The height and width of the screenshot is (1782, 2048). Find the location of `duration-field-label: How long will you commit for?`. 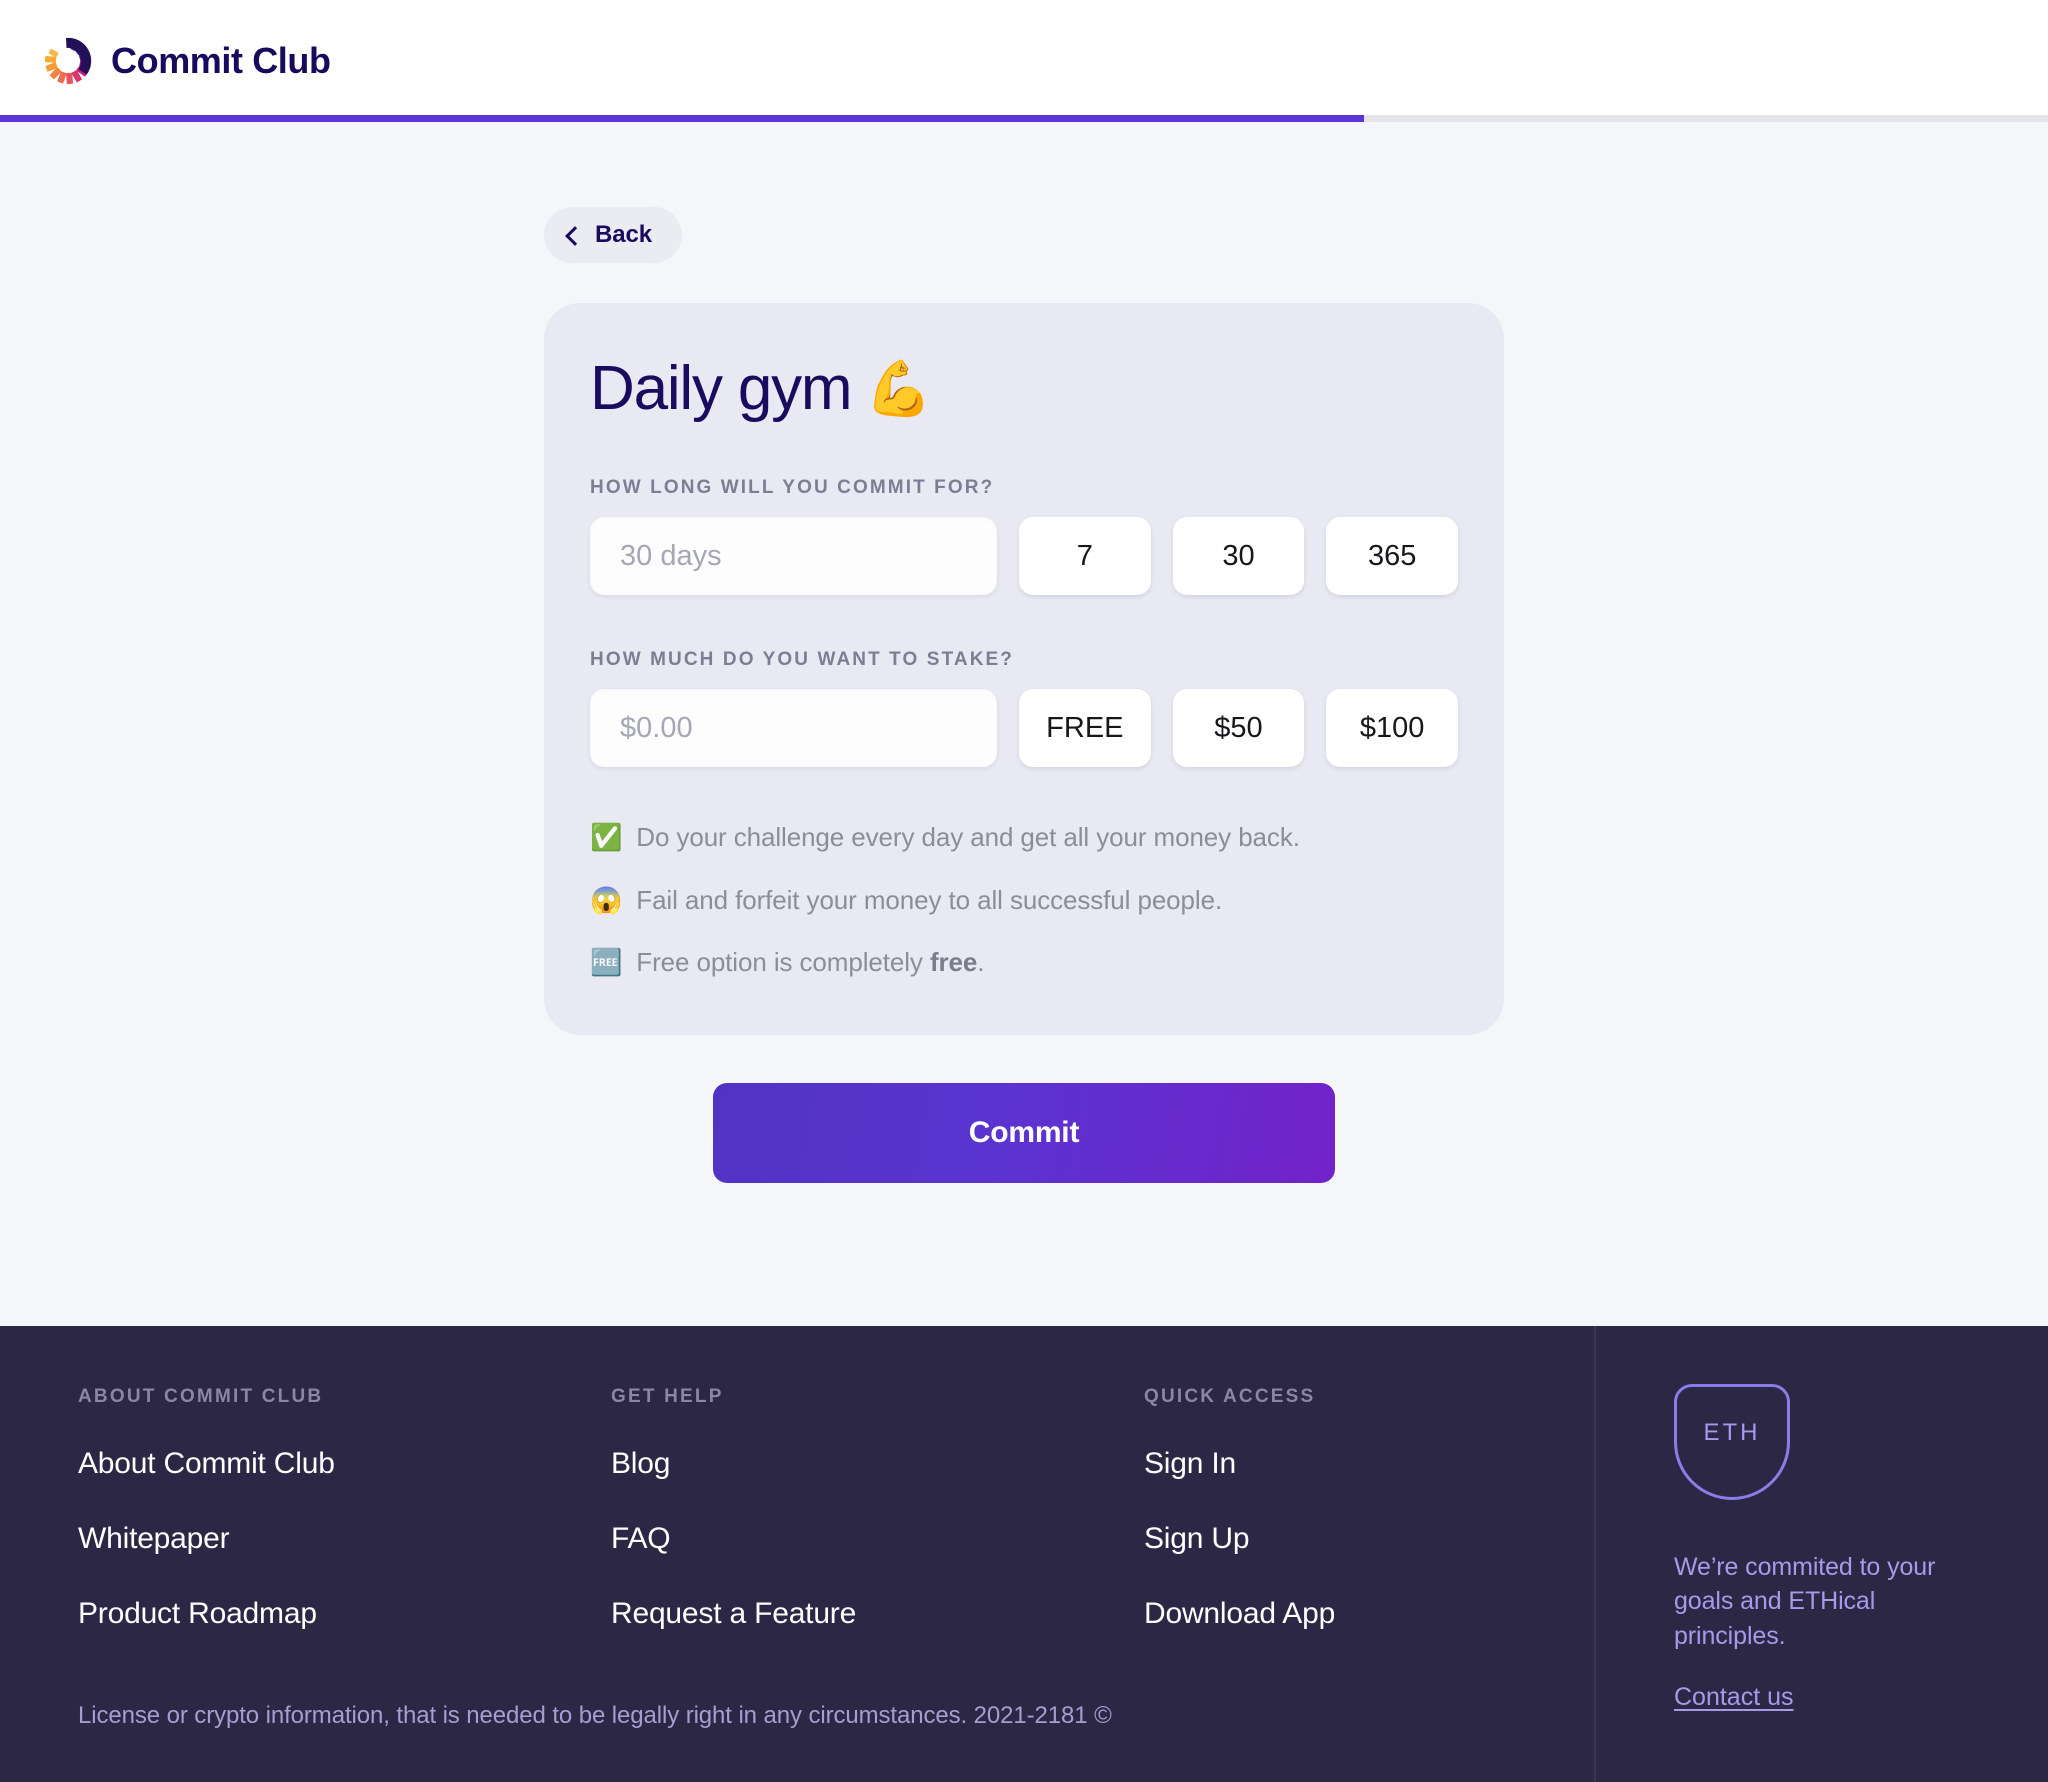

duration-field-label: How long will you commit for? is located at coordinates (792, 488).